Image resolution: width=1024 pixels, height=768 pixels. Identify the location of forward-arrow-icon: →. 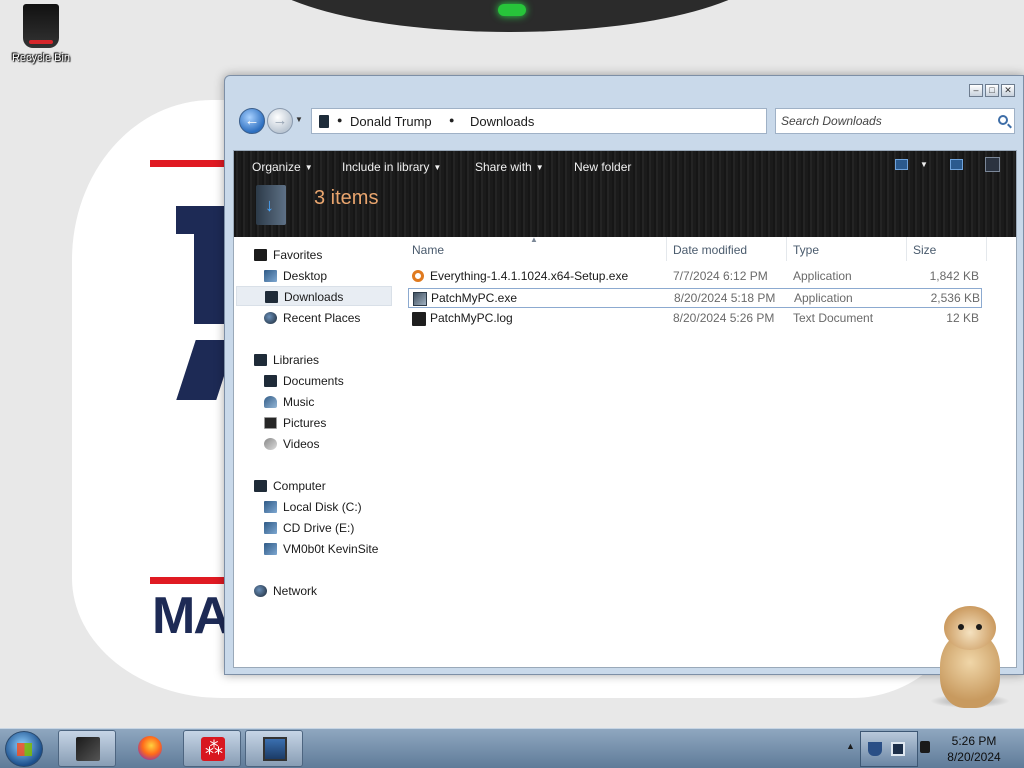
(280, 120).